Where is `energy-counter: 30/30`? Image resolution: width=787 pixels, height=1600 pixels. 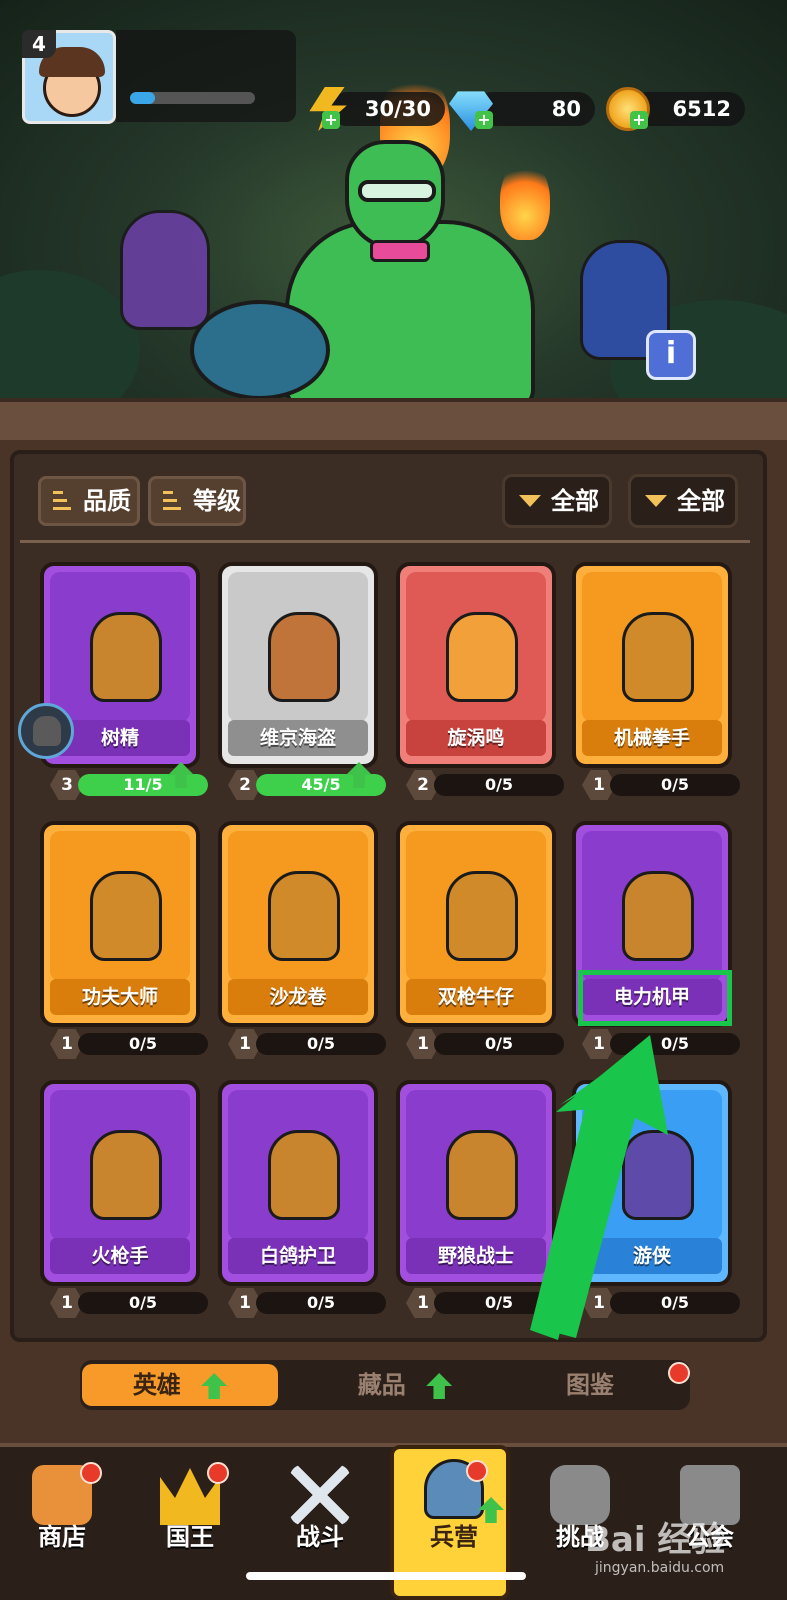 energy-counter: 30/30 is located at coordinates (387, 109).